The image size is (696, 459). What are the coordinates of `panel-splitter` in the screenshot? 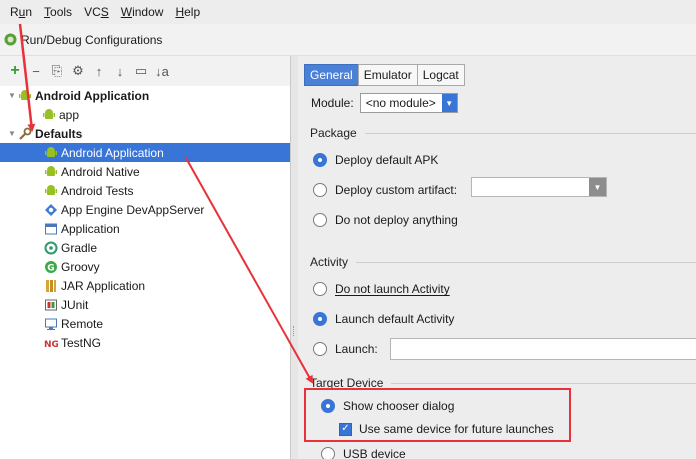 It's located at (294, 257).